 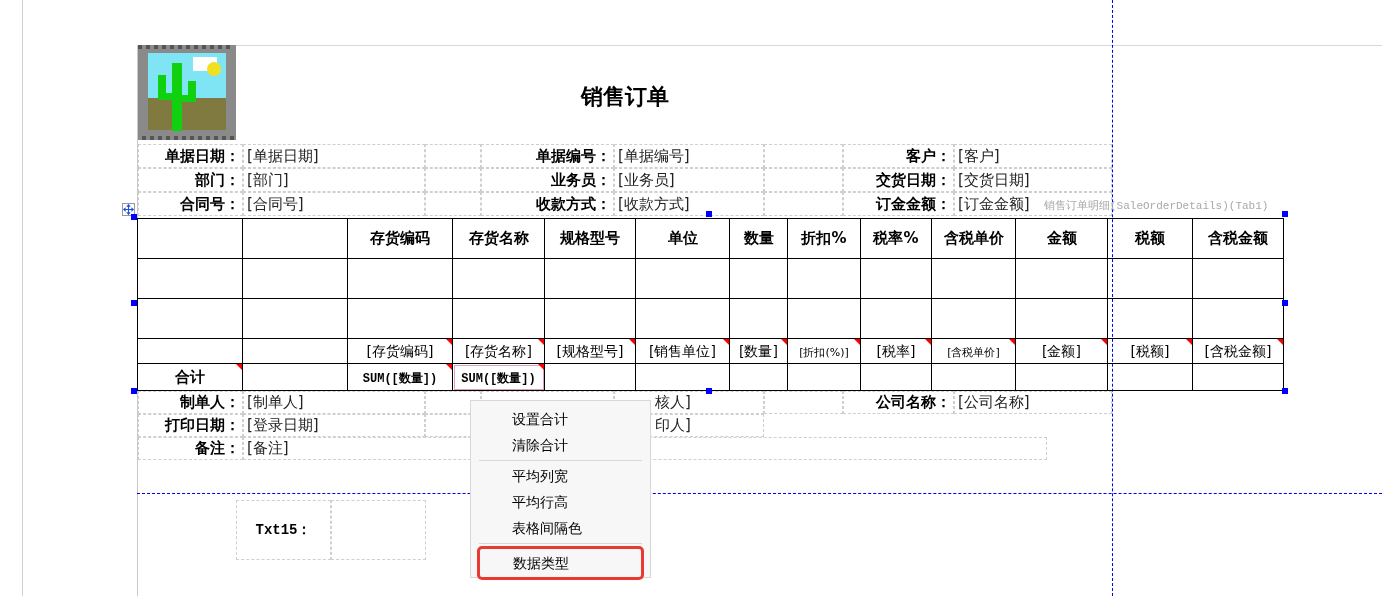 What do you see at coordinates (334, 204) in the screenshot?
I see `field-value: [合同号]` at bounding box center [334, 204].